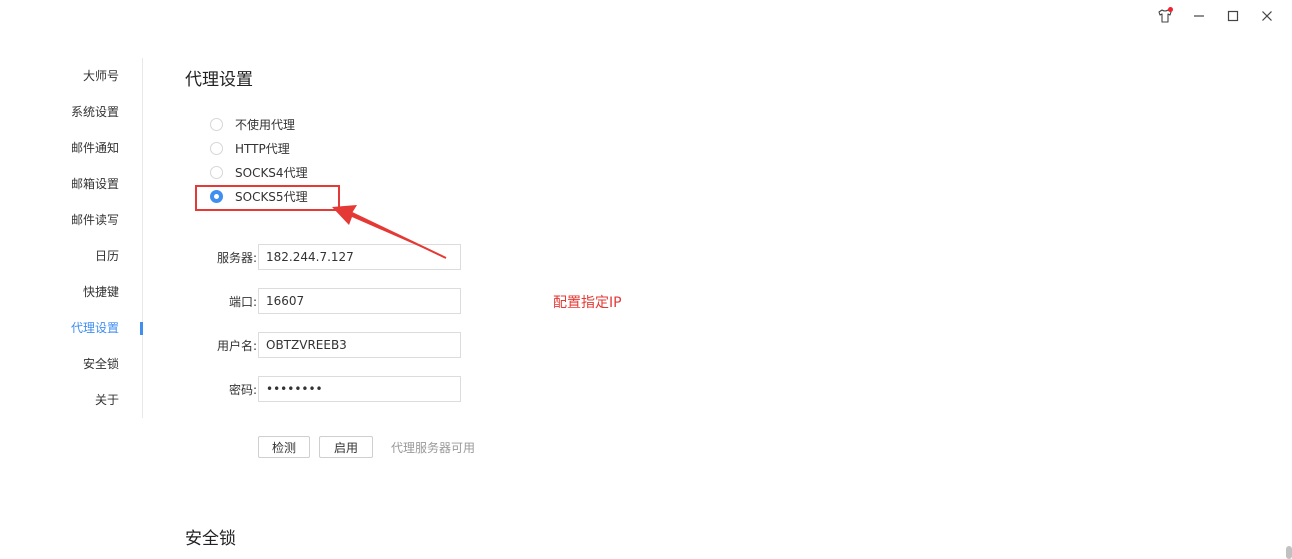  I want to click on close-button, so click(1267, 16).